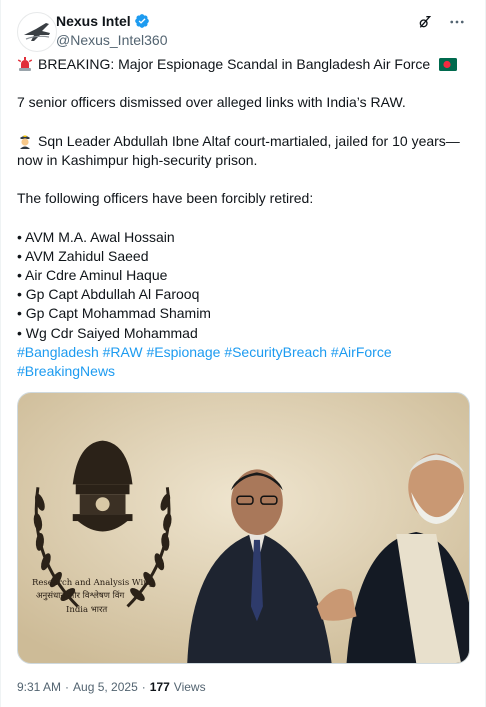  I want to click on hashtag-securitybreach: #SecurityBreach, so click(275, 352).